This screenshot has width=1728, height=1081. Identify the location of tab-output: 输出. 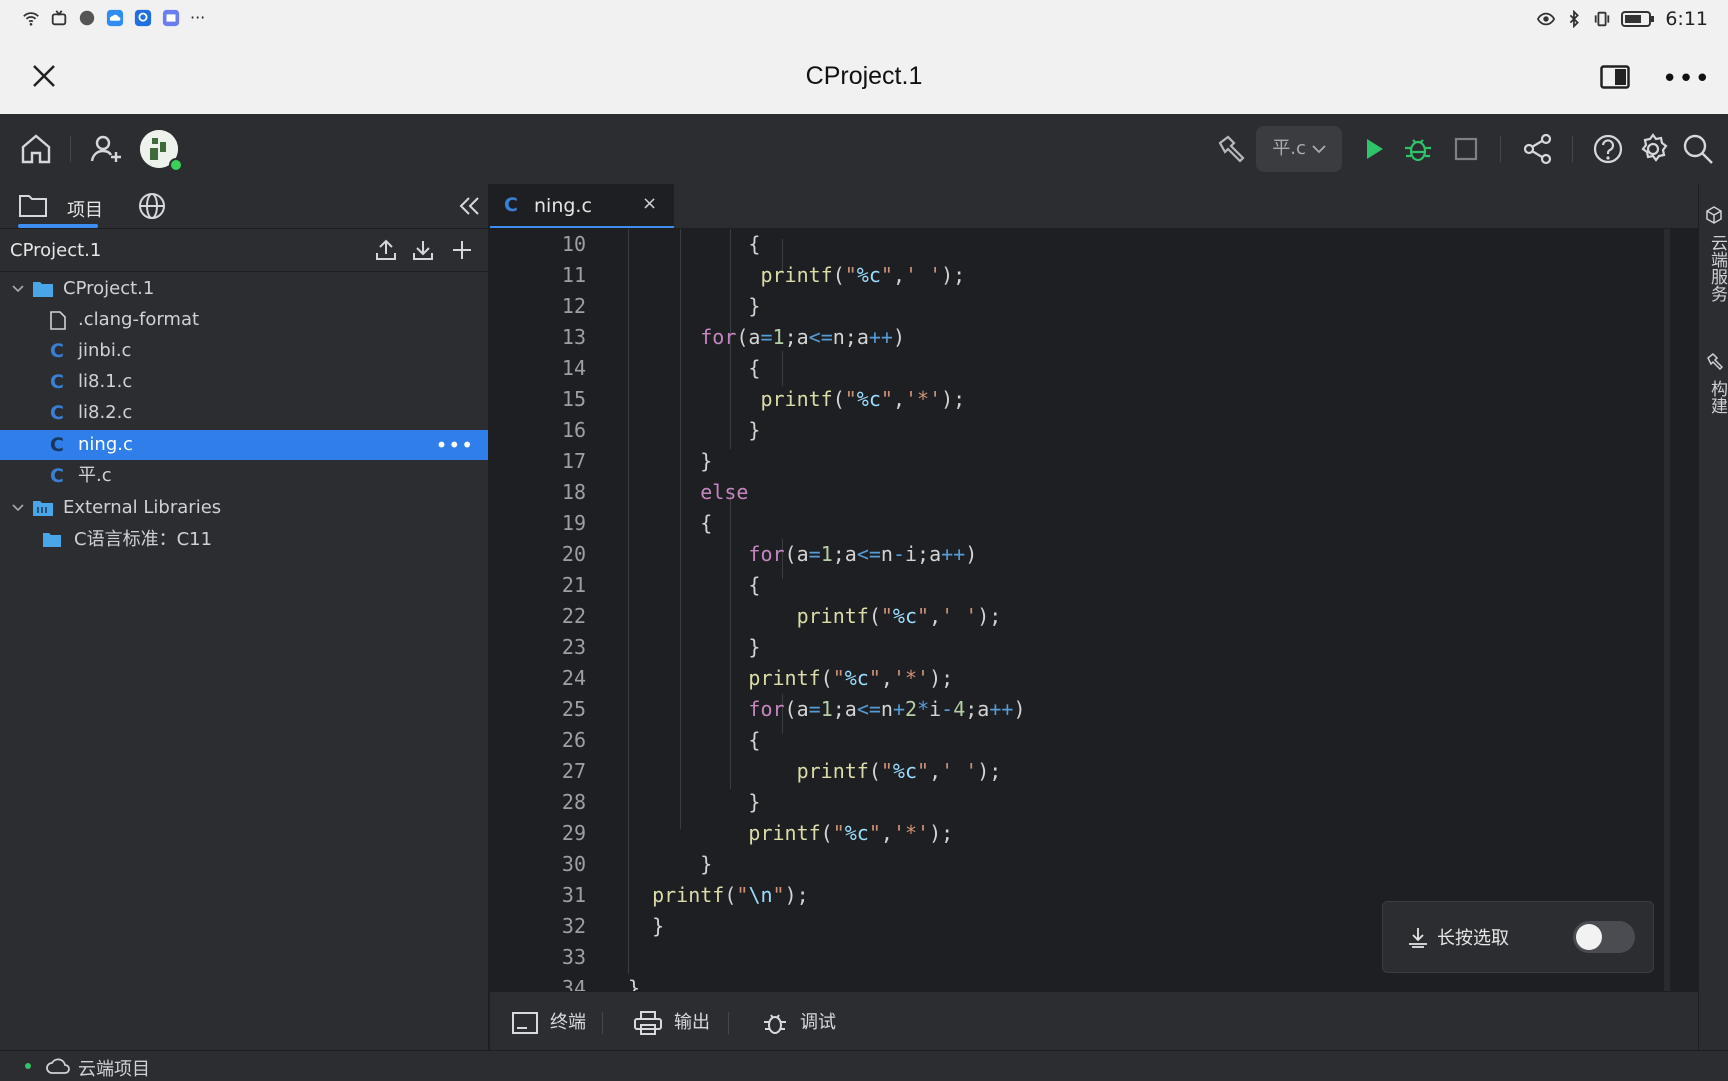
(672, 1021).